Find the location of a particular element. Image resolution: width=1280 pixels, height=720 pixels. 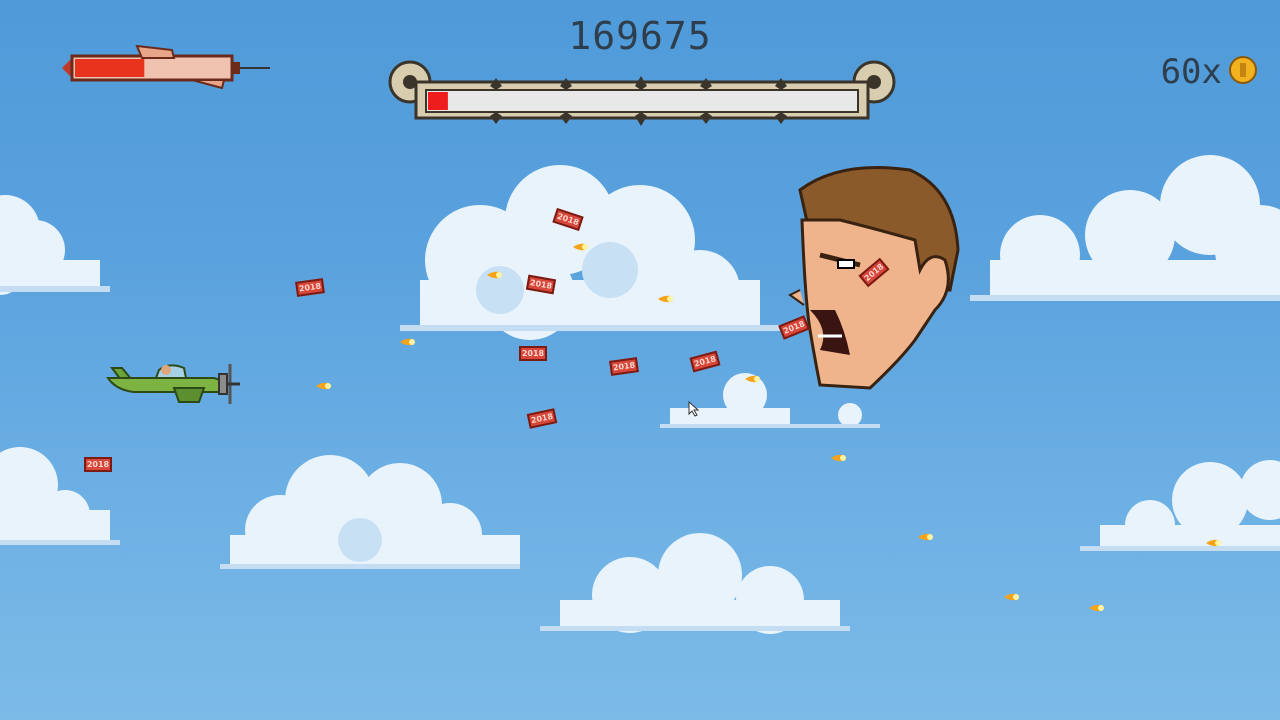

coin-icon is located at coordinates (1243, 72).